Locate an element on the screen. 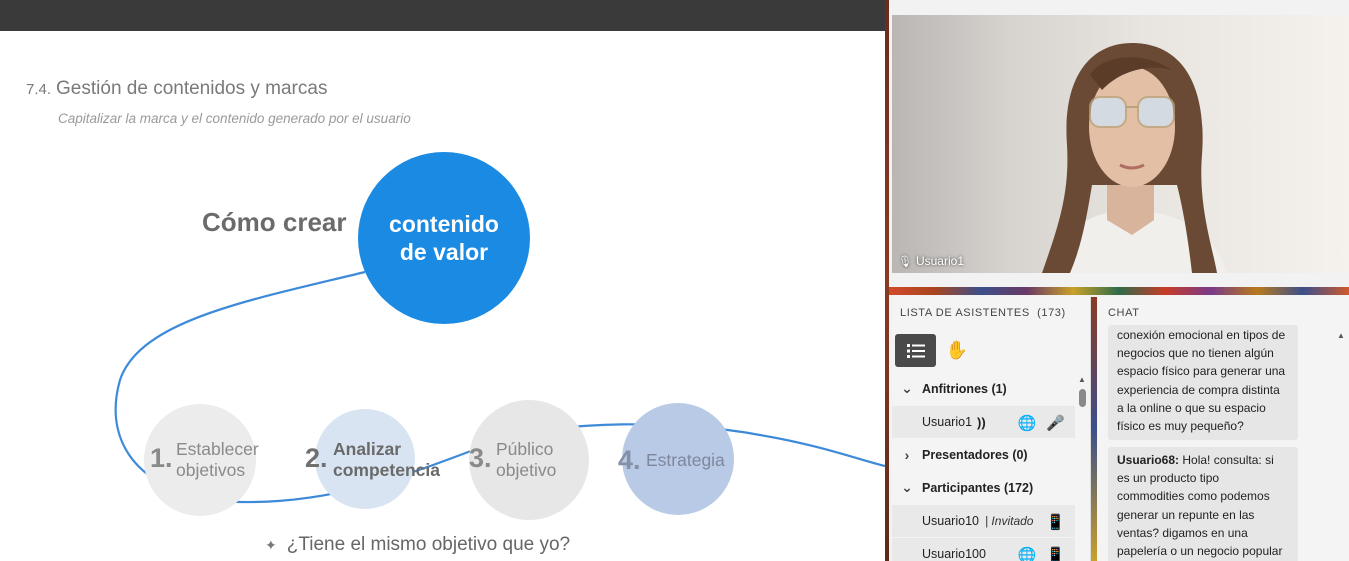  speaking-icon: )) is located at coordinates (981, 422).